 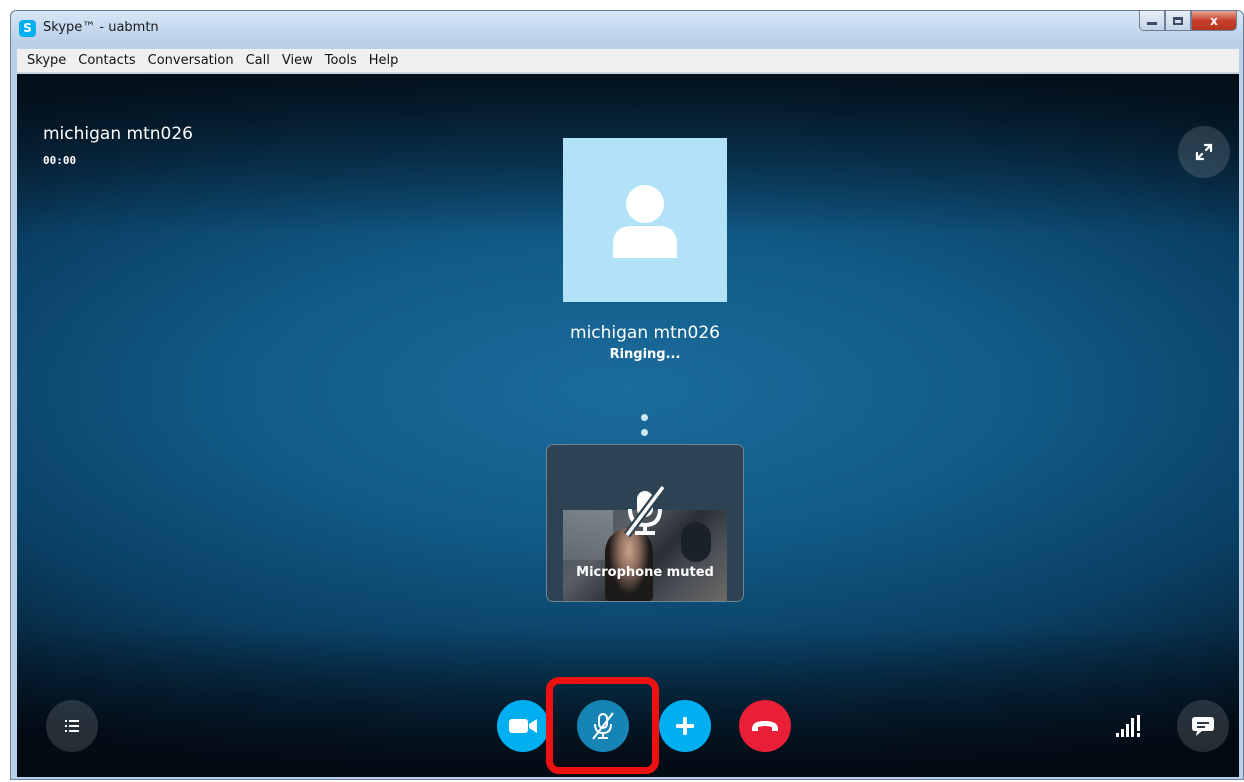 I want to click on maximize-button, so click(x=1178, y=21).